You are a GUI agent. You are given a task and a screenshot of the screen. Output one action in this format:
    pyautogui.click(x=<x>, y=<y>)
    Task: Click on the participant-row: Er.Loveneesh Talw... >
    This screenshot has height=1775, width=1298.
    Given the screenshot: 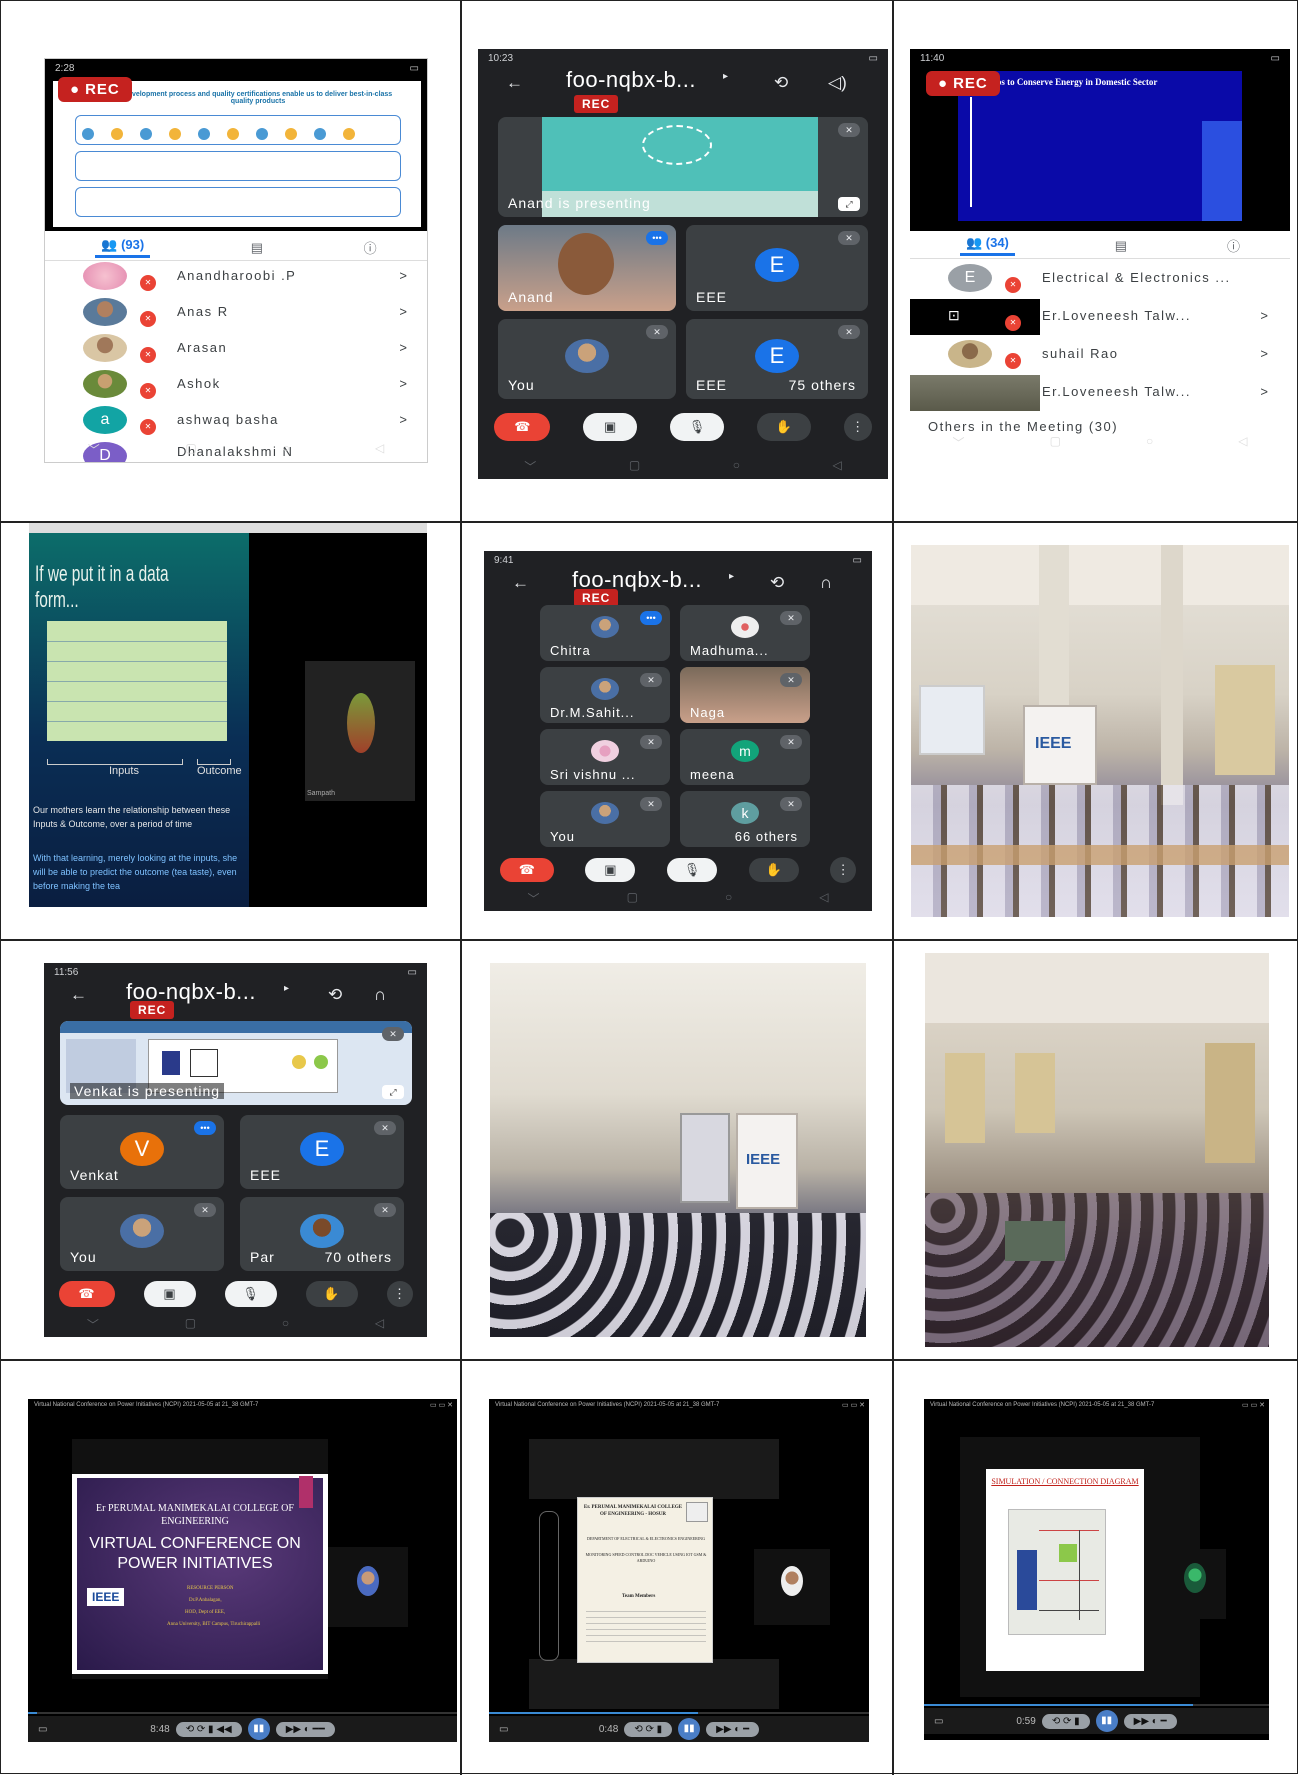 What is the action you would take?
    pyautogui.click(x=1100, y=393)
    